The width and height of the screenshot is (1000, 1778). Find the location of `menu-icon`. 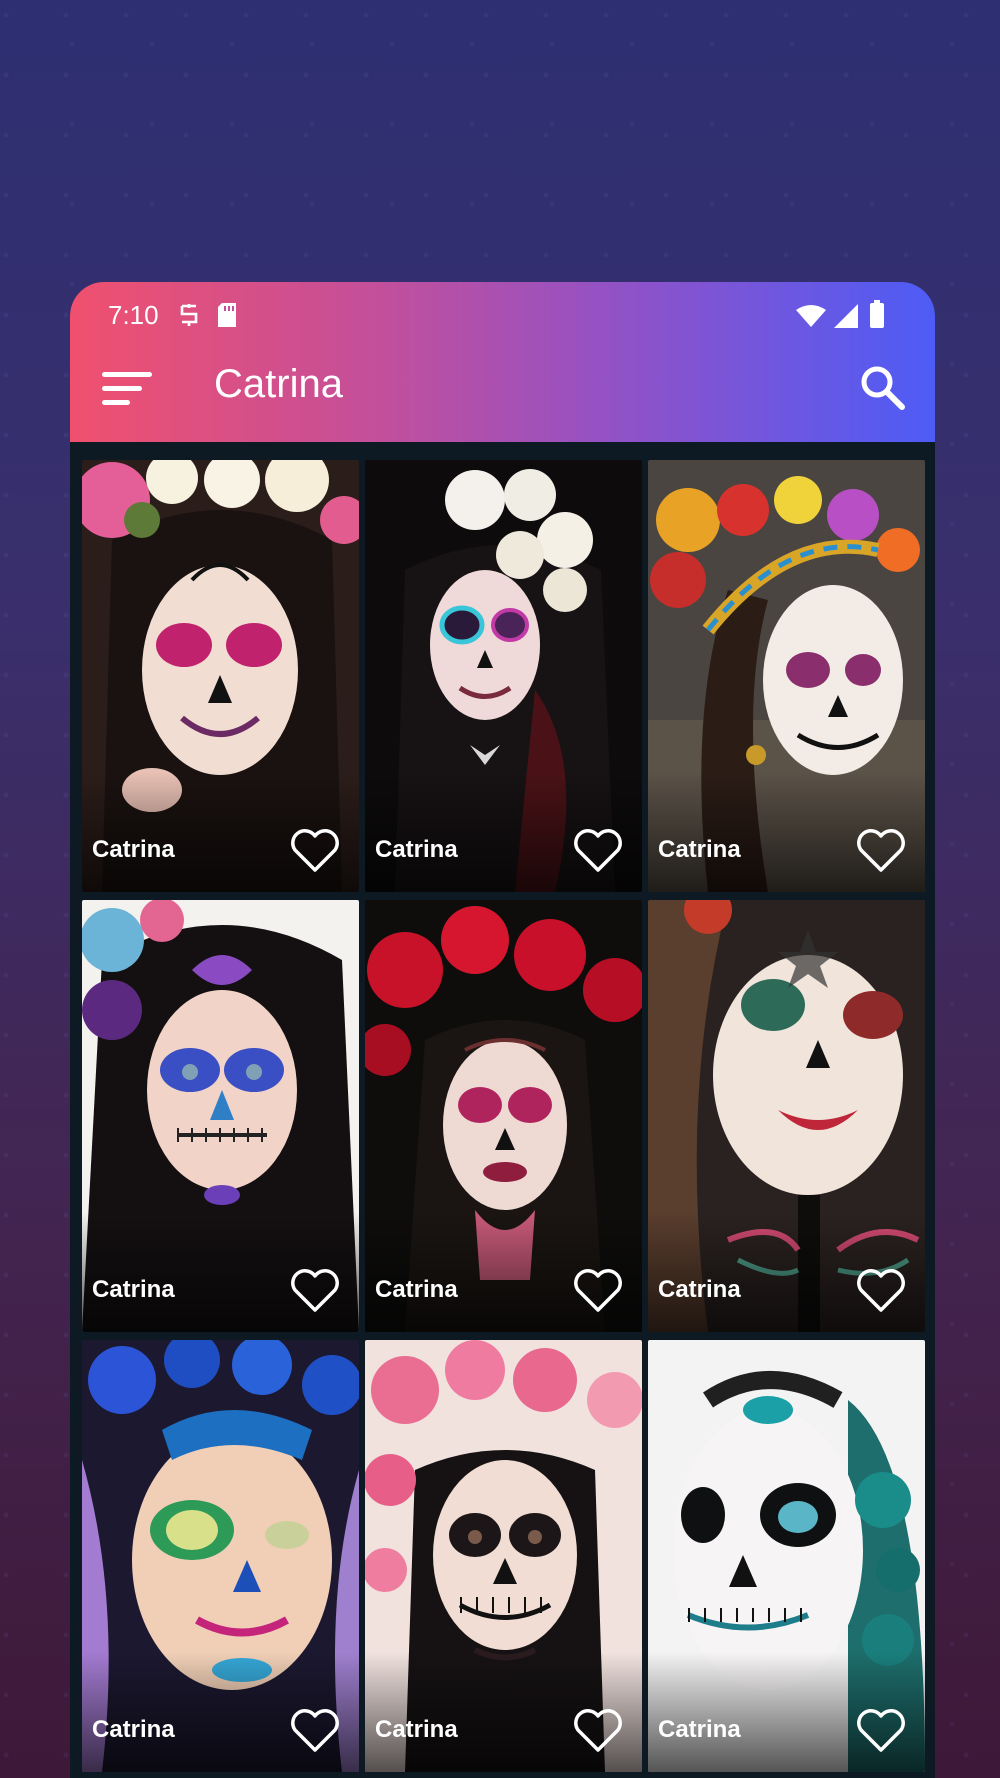

menu-icon is located at coordinates (128, 393).